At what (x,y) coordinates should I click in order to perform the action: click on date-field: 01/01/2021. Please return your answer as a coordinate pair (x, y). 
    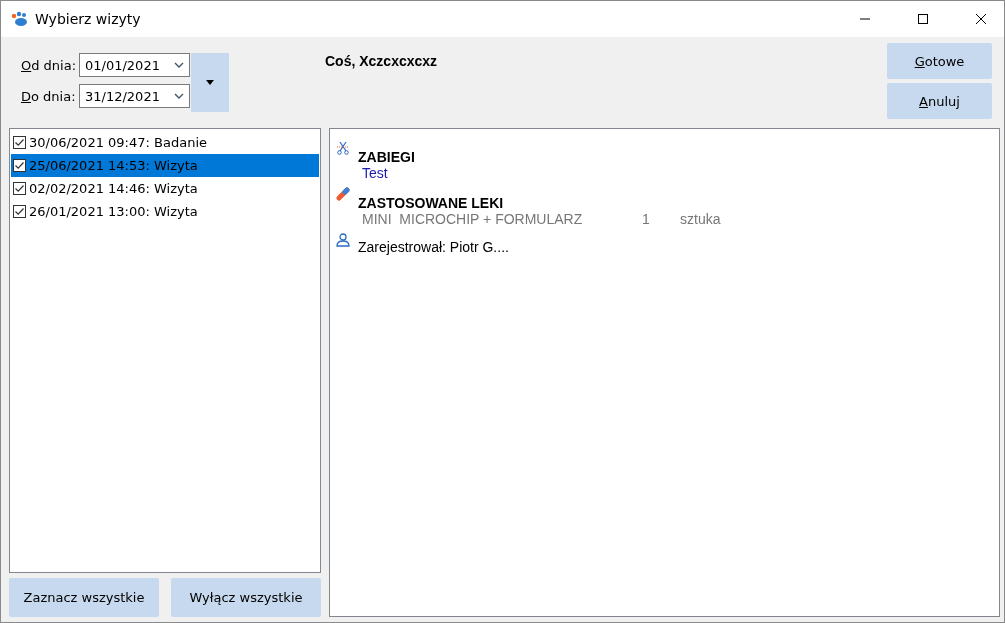
    Looking at the image, I should click on (134, 65).